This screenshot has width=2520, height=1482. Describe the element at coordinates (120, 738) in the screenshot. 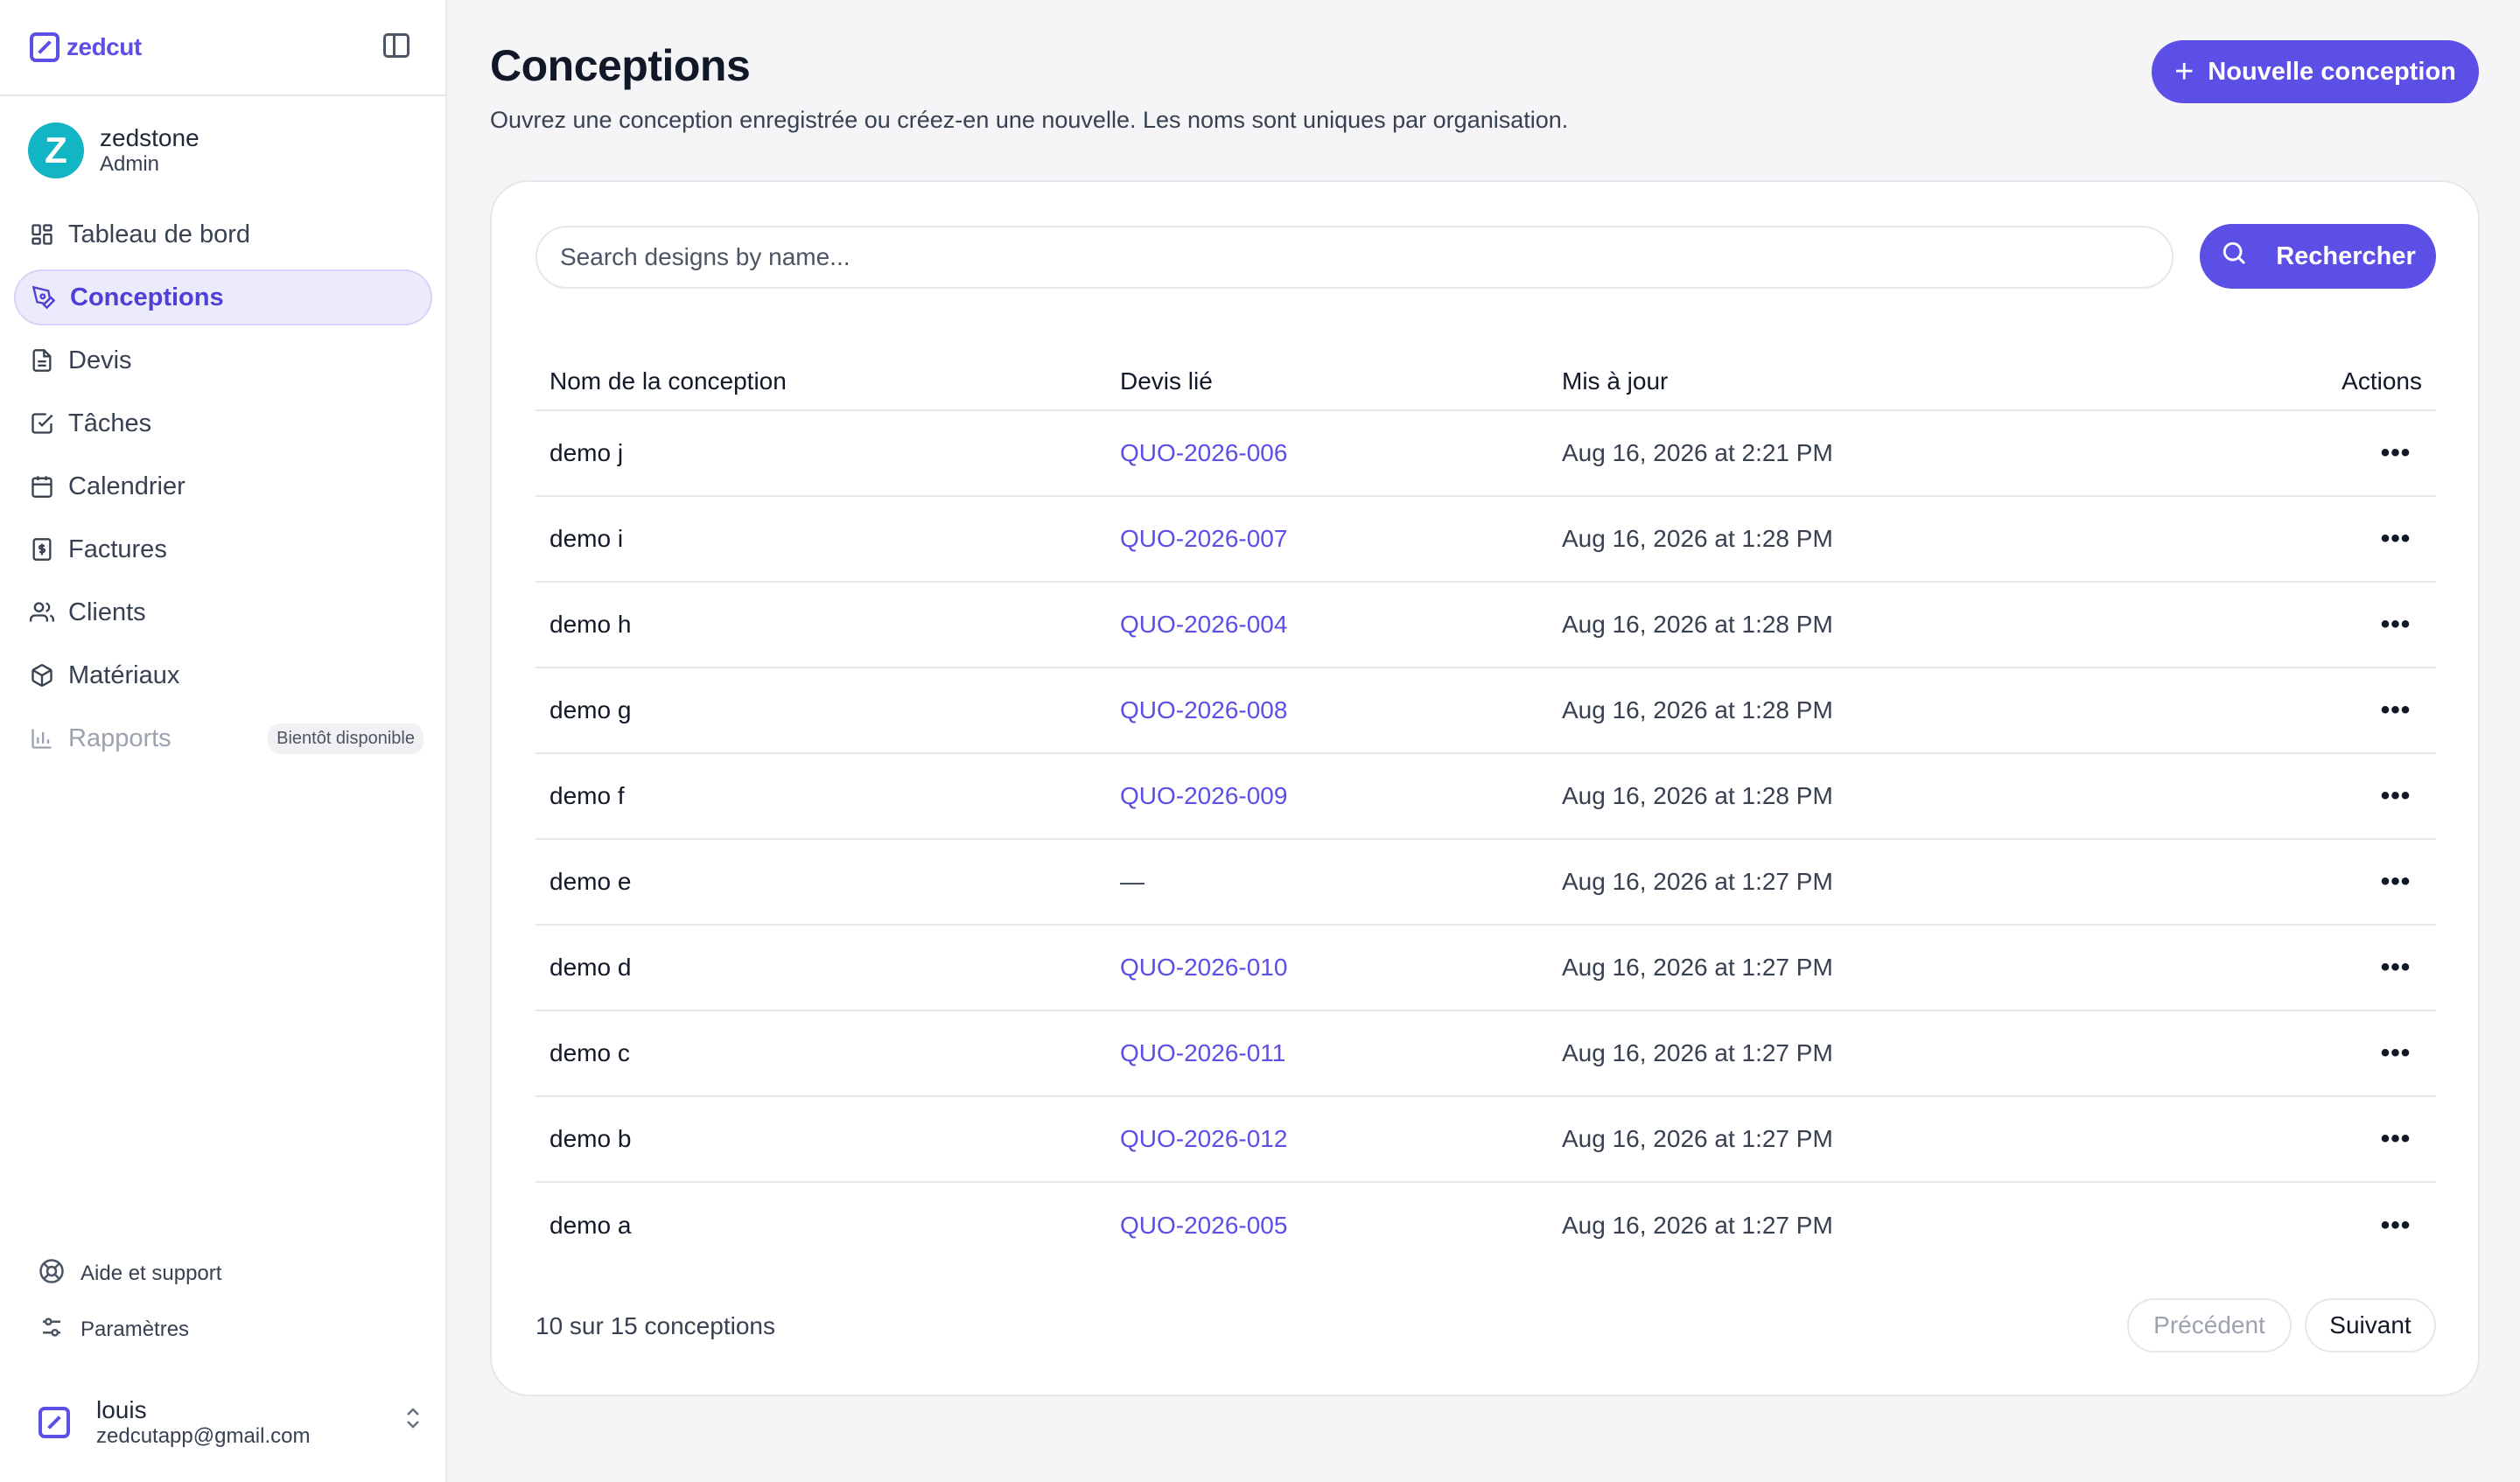

I see `sidebar-item-label: Rapports` at that location.